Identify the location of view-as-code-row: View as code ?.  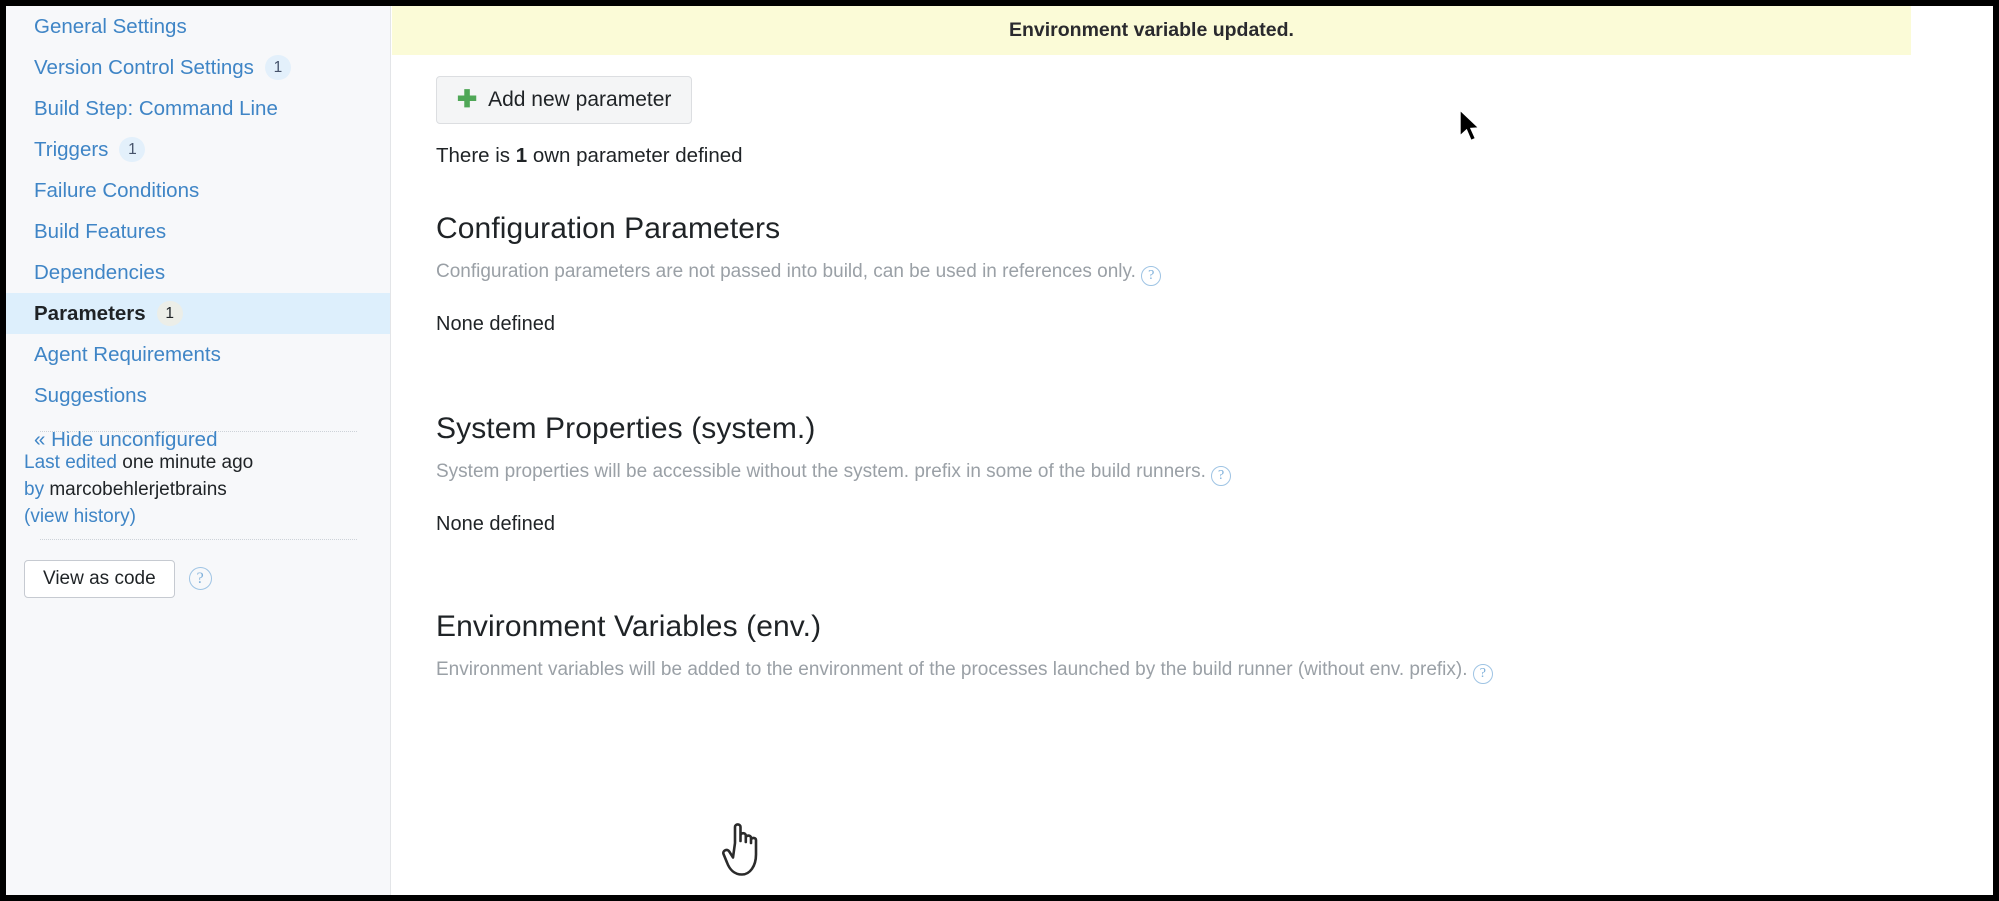
(198, 569).